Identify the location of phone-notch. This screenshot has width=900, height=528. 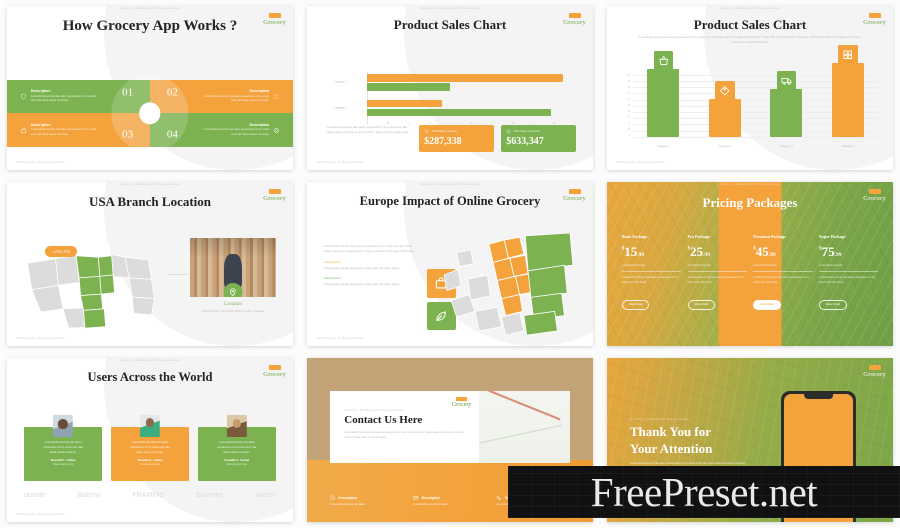
(818, 396).